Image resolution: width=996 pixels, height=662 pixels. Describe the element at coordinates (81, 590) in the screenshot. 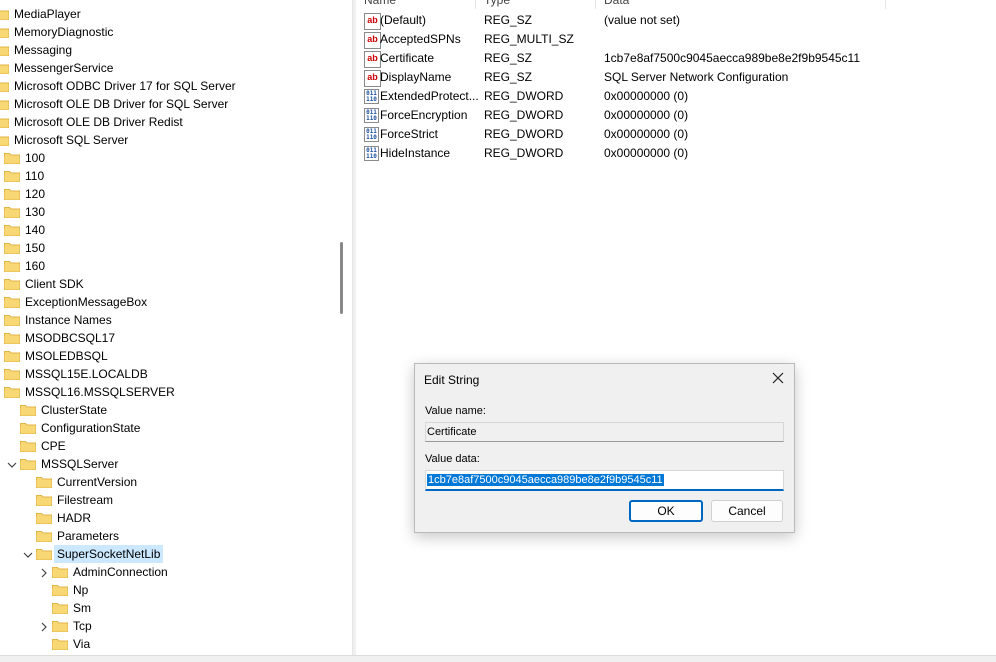

I see `tree-item-label: Np` at that location.